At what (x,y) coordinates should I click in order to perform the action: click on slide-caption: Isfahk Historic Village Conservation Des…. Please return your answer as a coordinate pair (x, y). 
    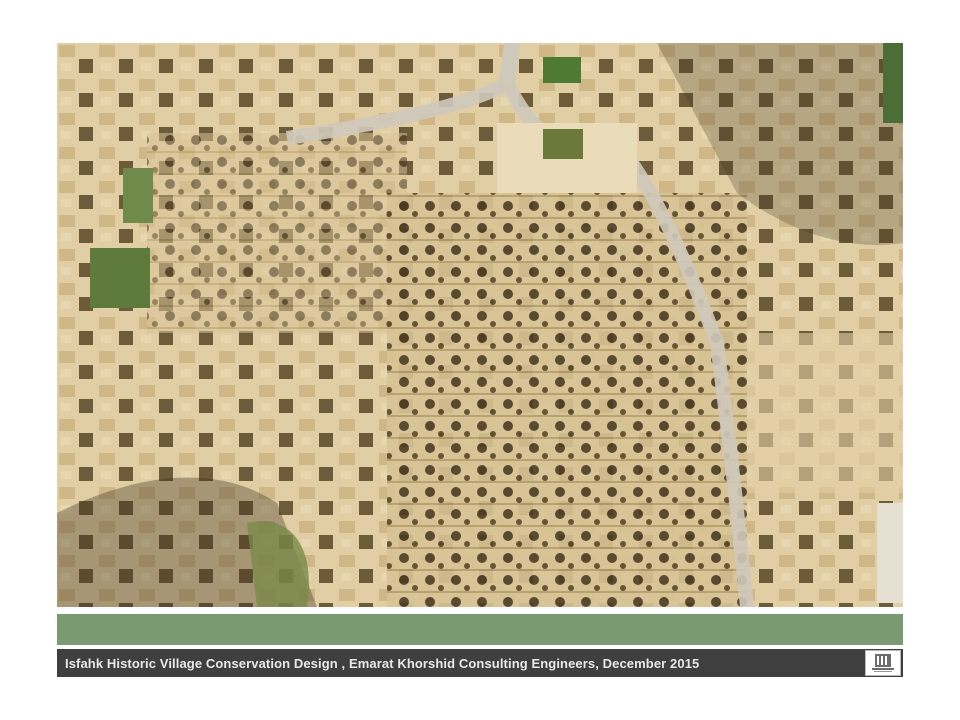
    Looking at the image, I should click on (382, 663).